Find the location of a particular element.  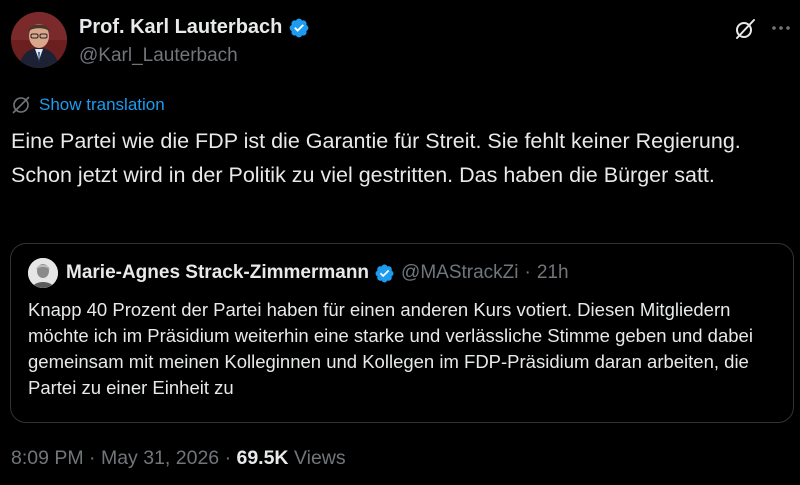

tweet-date: May 31, 2026 is located at coordinates (160, 458).